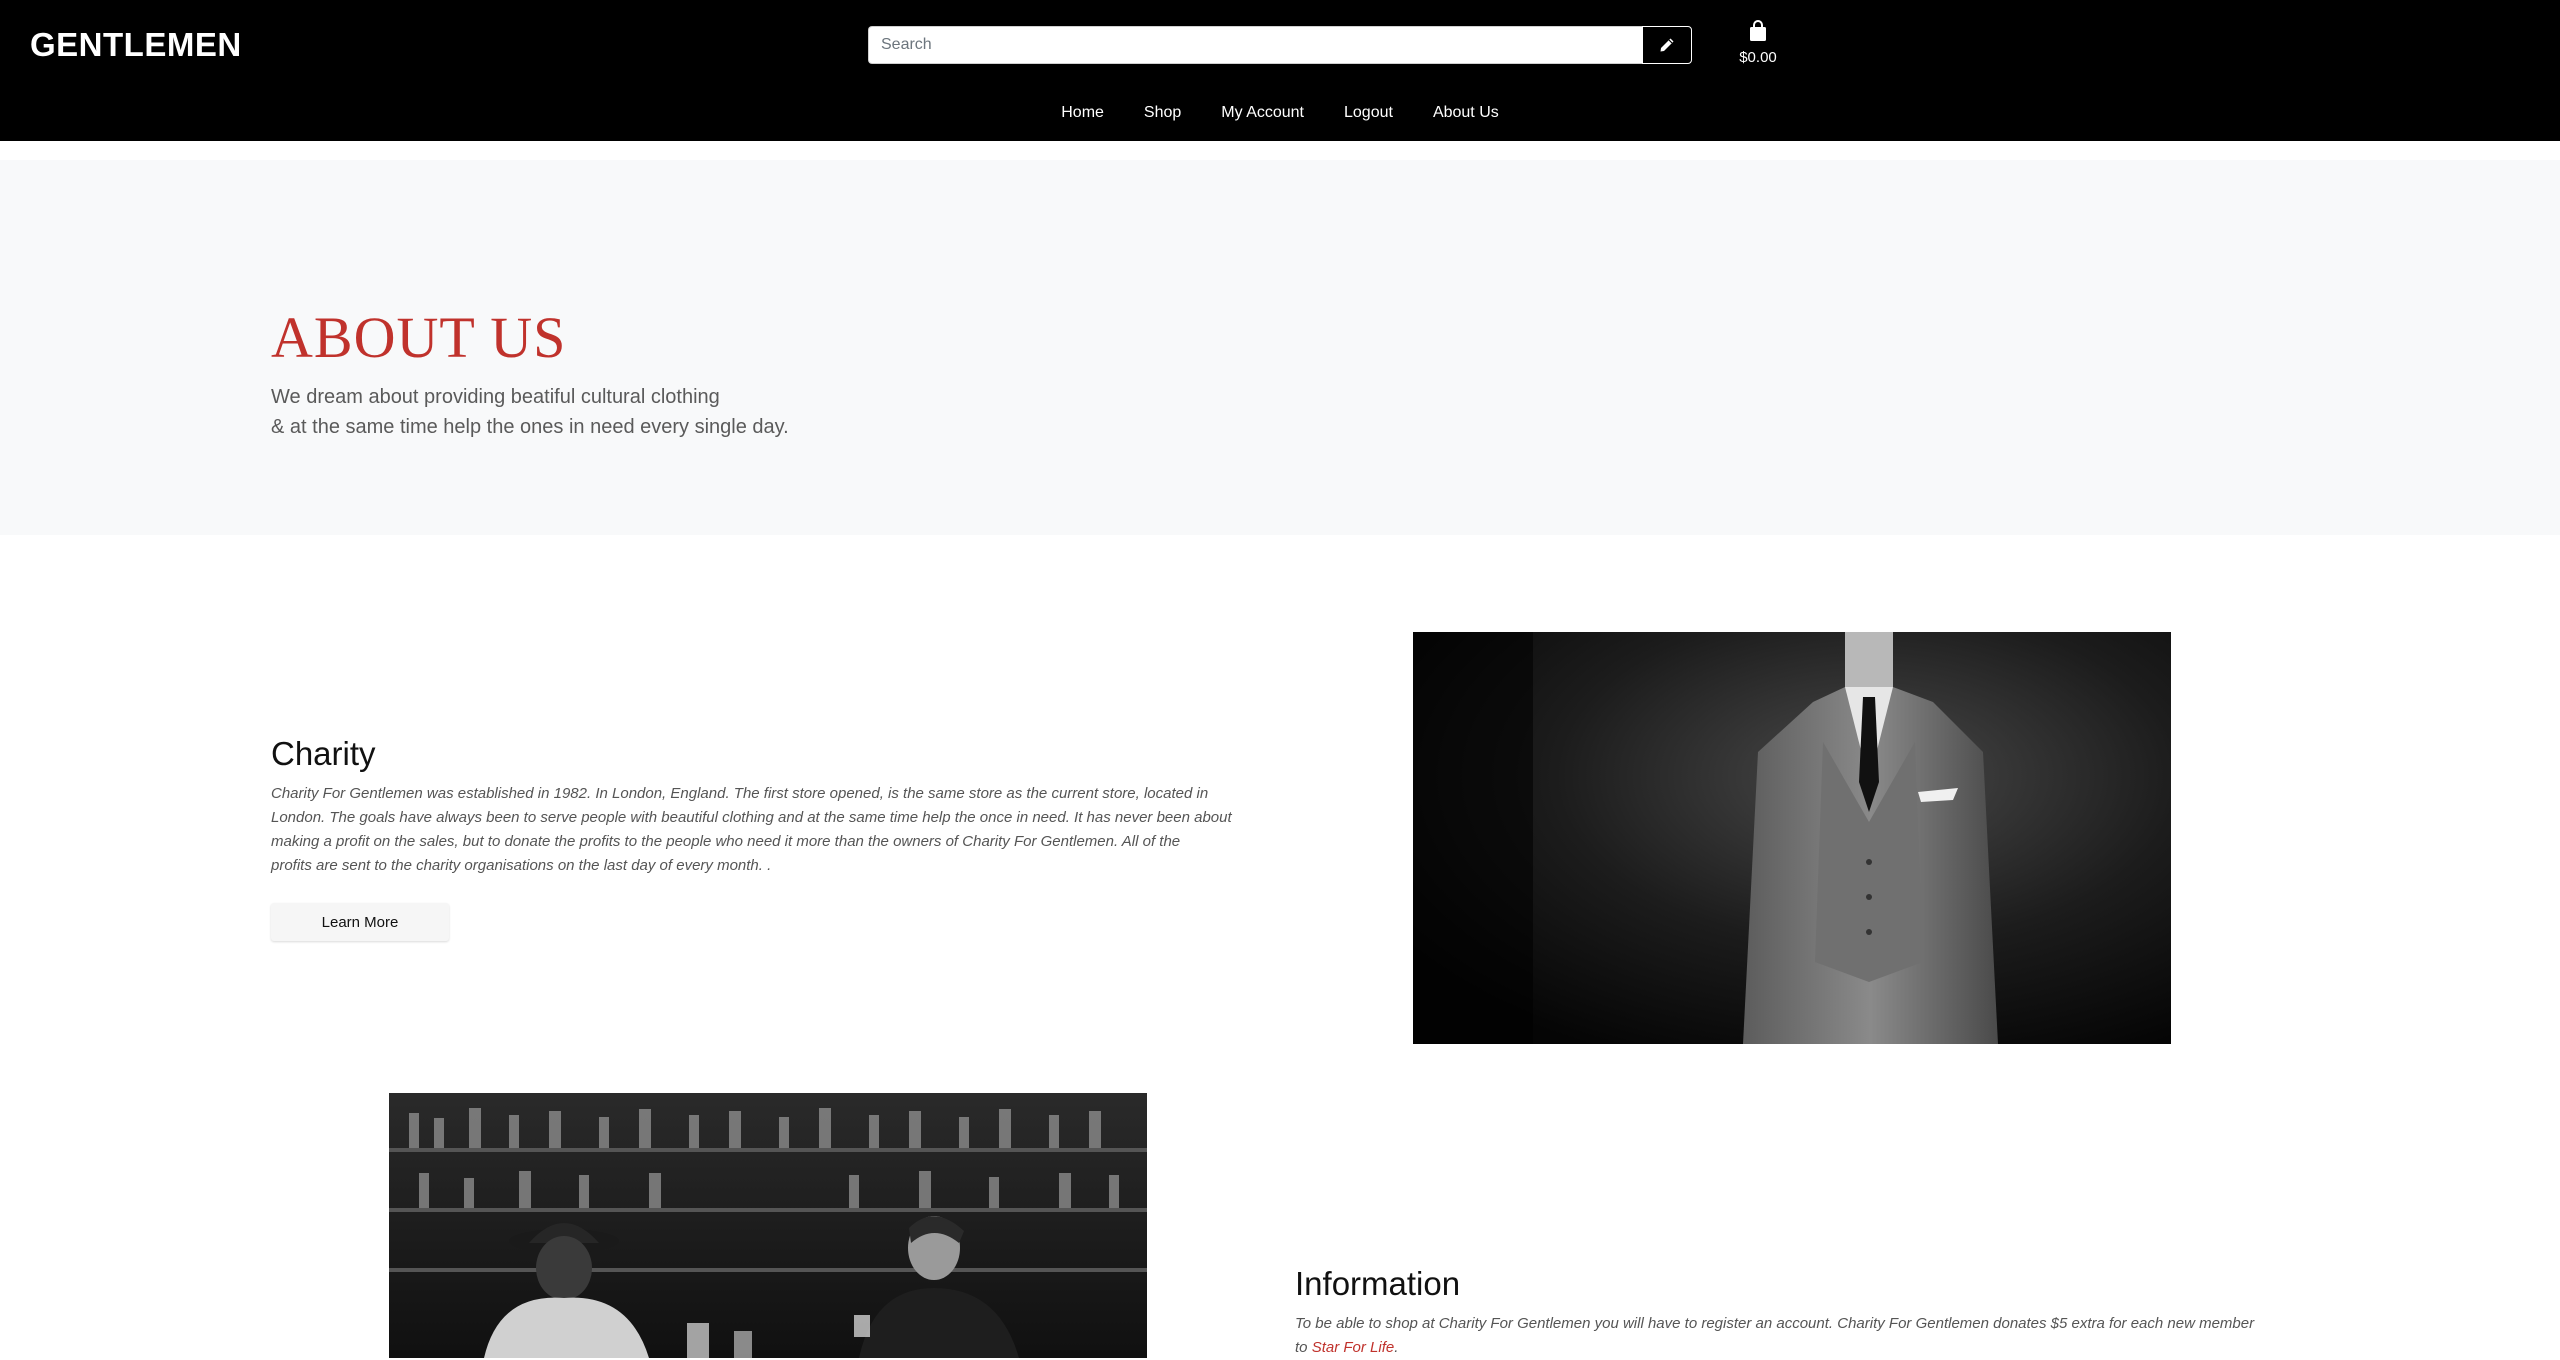 This screenshot has height=1360, width=2560. What do you see at coordinates (1758, 44) in the screenshot?
I see `cart-button: $0.00` at bounding box center [1758, 44].